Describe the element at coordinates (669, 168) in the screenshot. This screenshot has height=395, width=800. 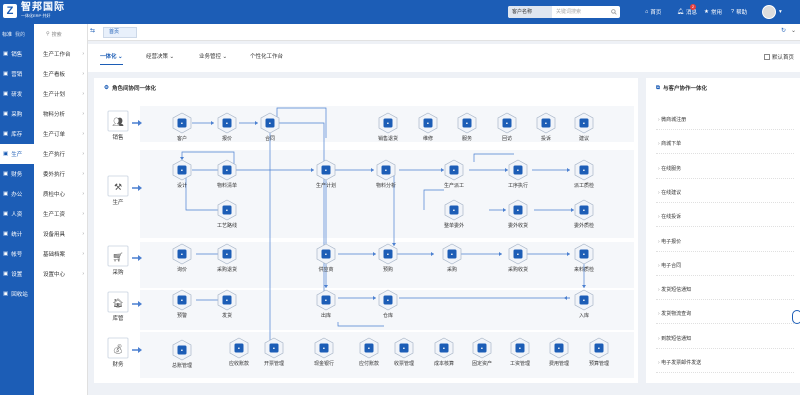
I see `customer-collab-item: › 在线服务` at that location.